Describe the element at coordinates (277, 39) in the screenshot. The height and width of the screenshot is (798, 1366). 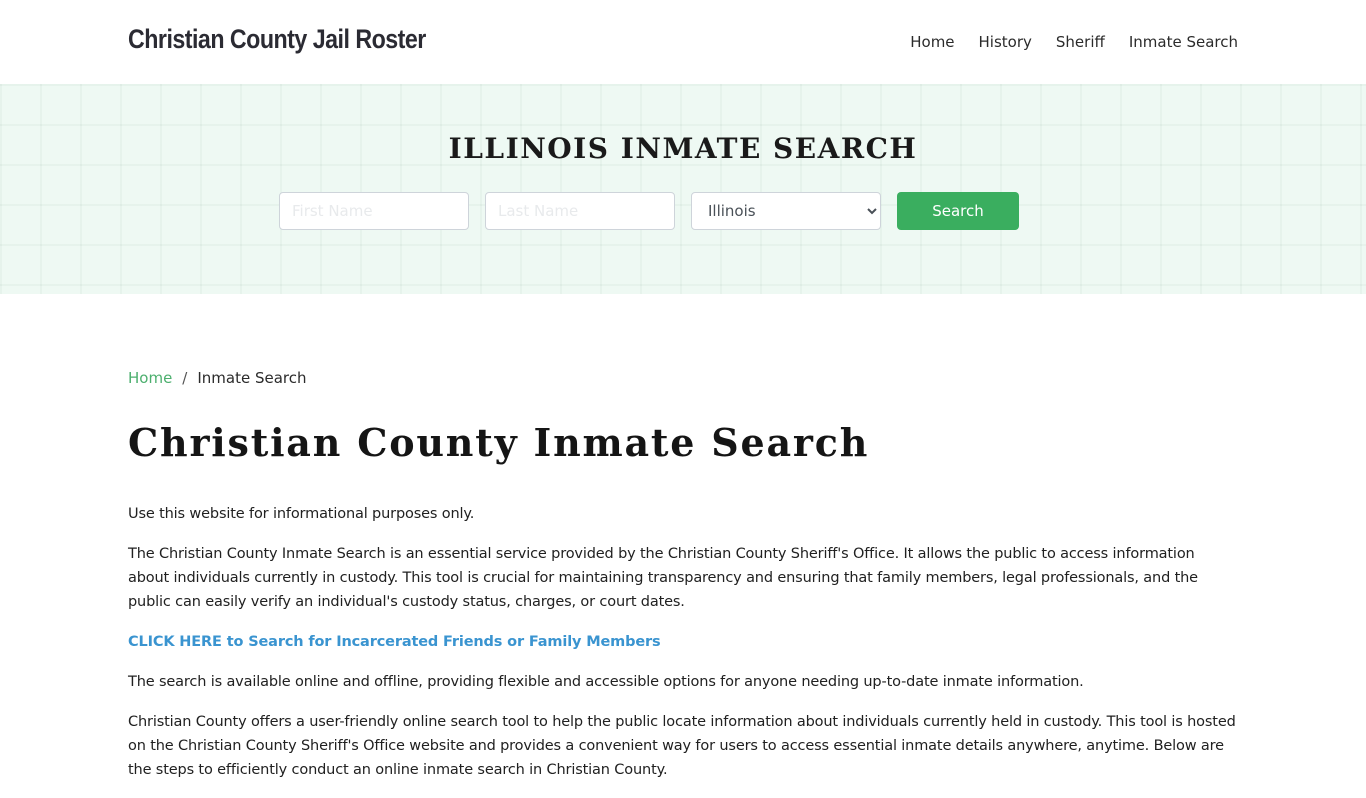
I see `site-brand-link: Christian County Jail Roster` at that location.